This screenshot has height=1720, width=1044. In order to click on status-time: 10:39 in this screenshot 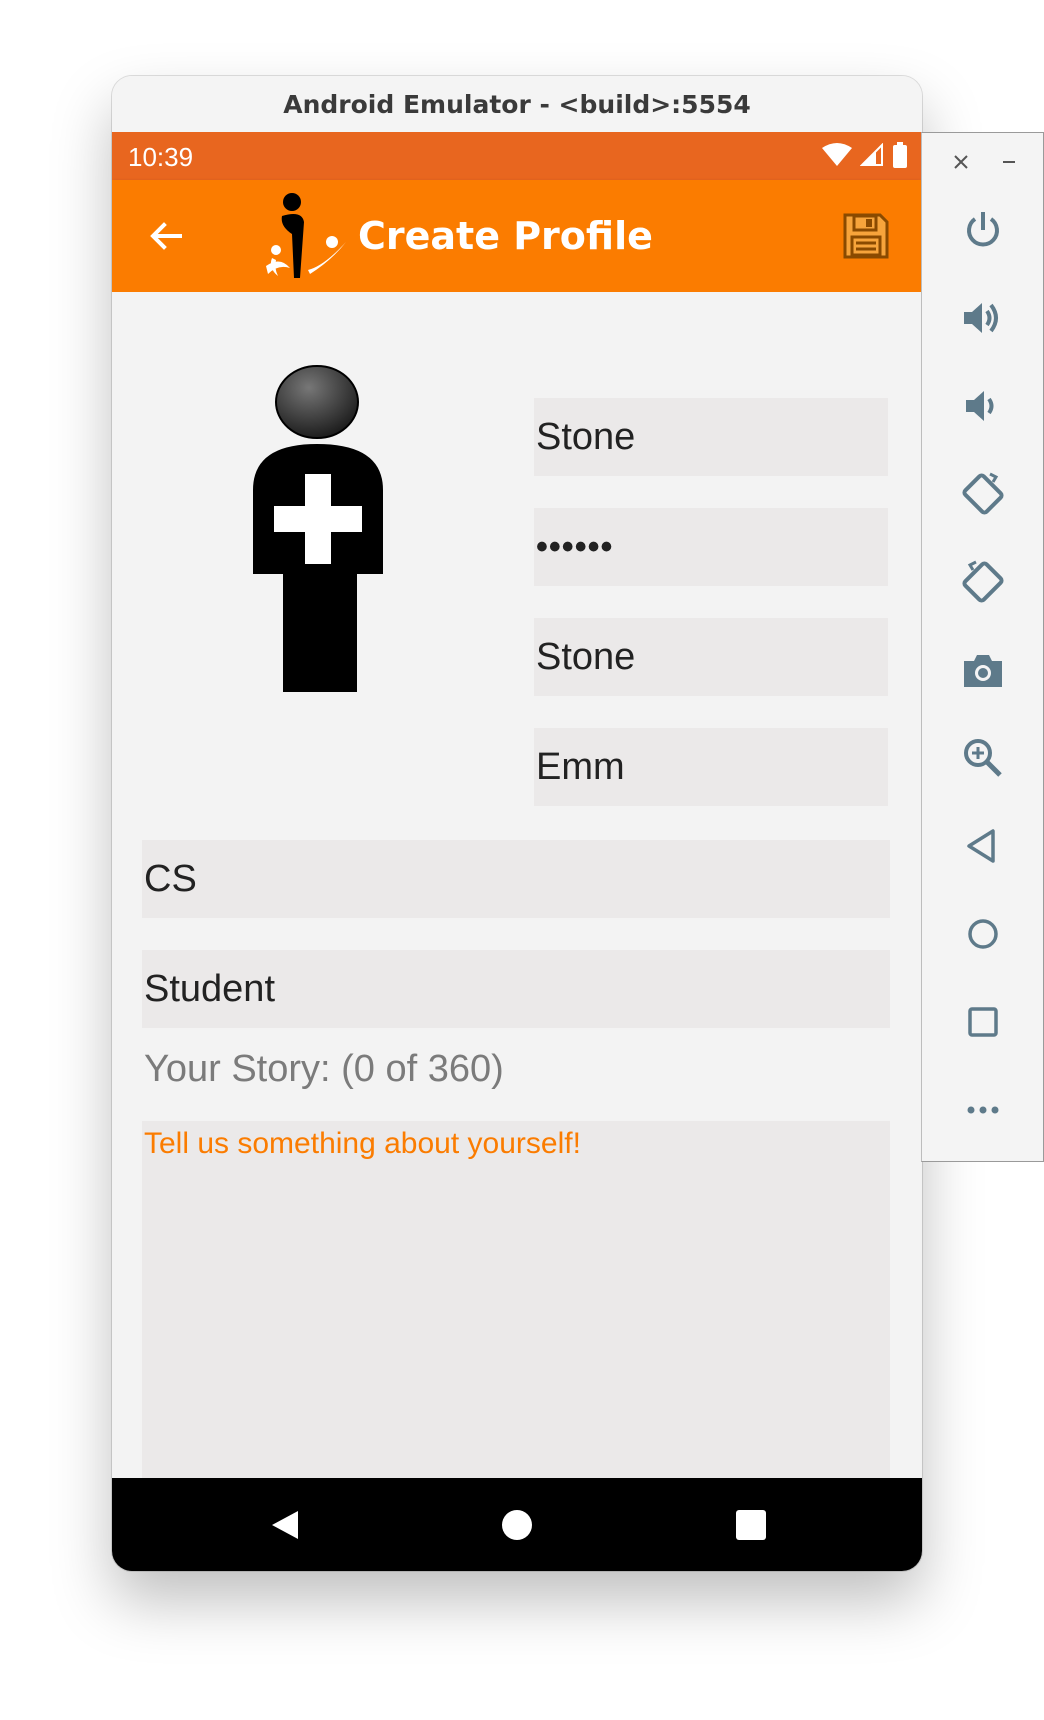, I will do `click(161, 157)`.